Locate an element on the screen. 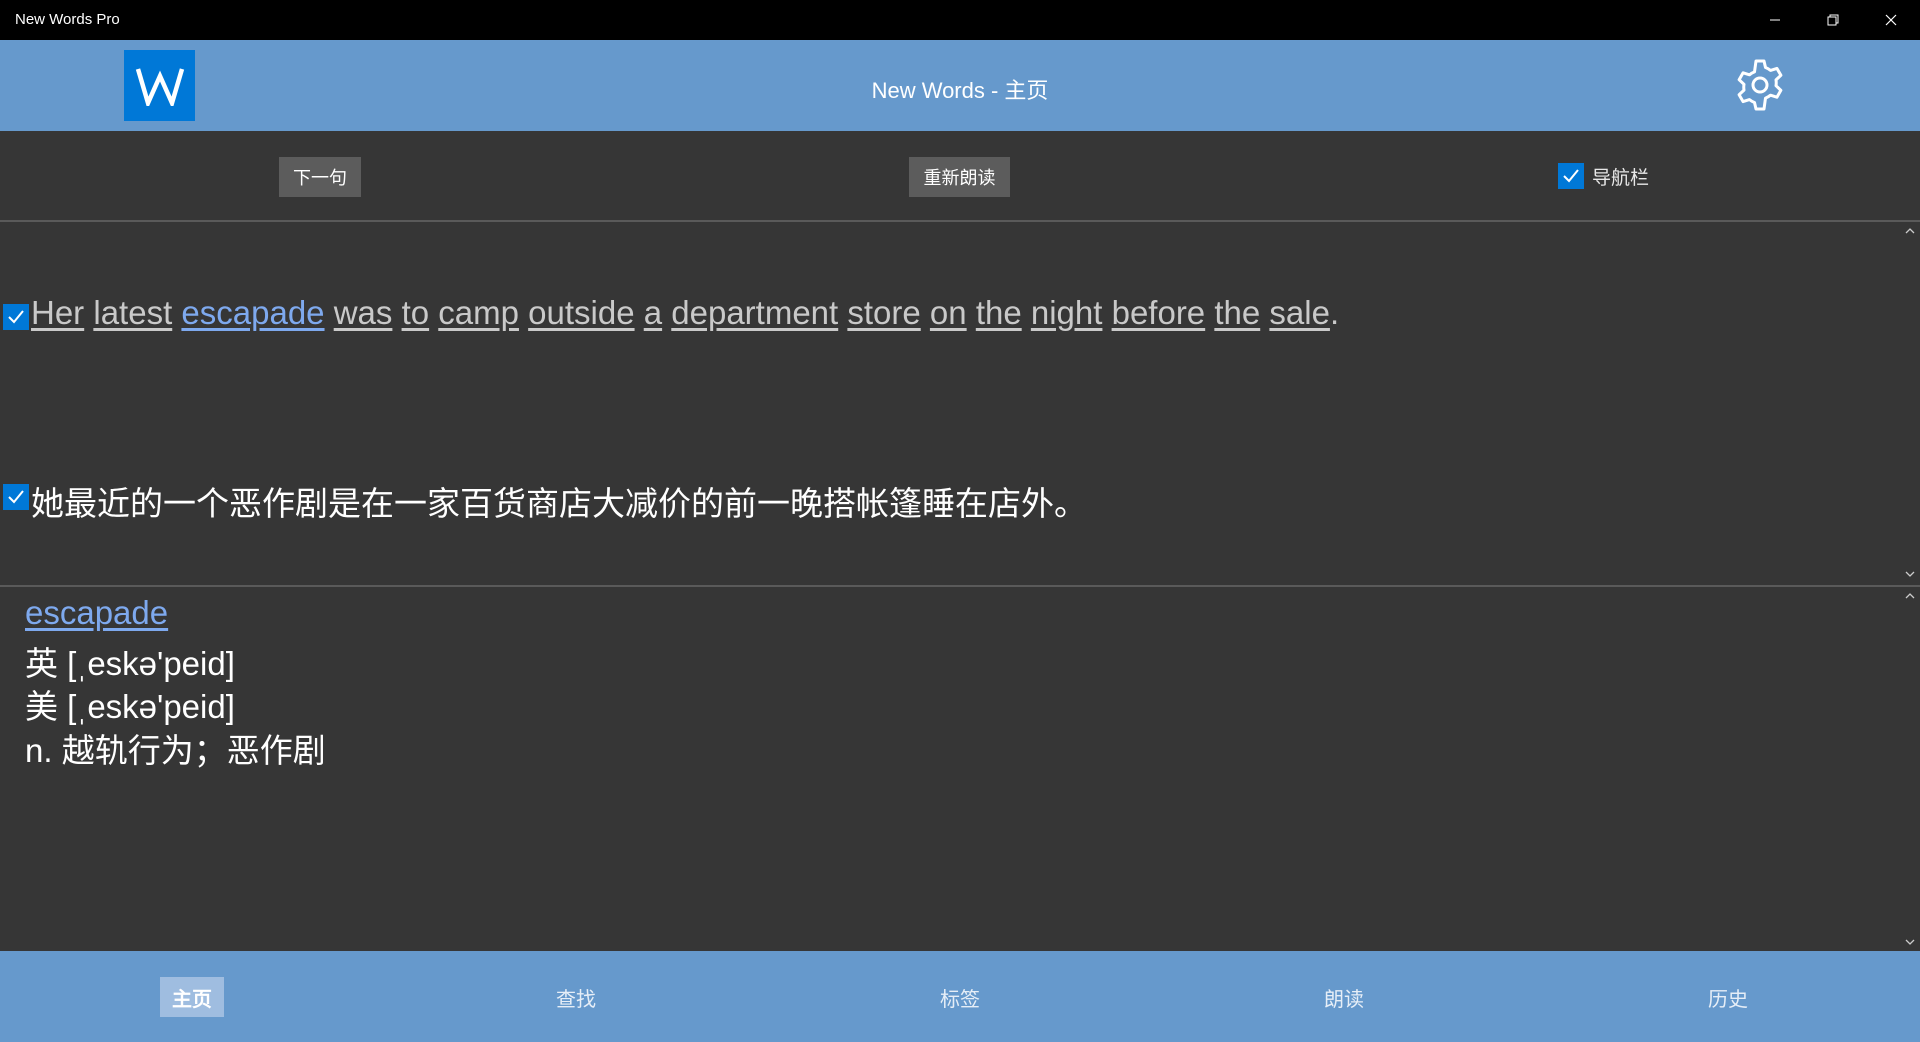 This screenshot has width=1920, height=1042. sentence-word: a is located at coordinates (653, 312).